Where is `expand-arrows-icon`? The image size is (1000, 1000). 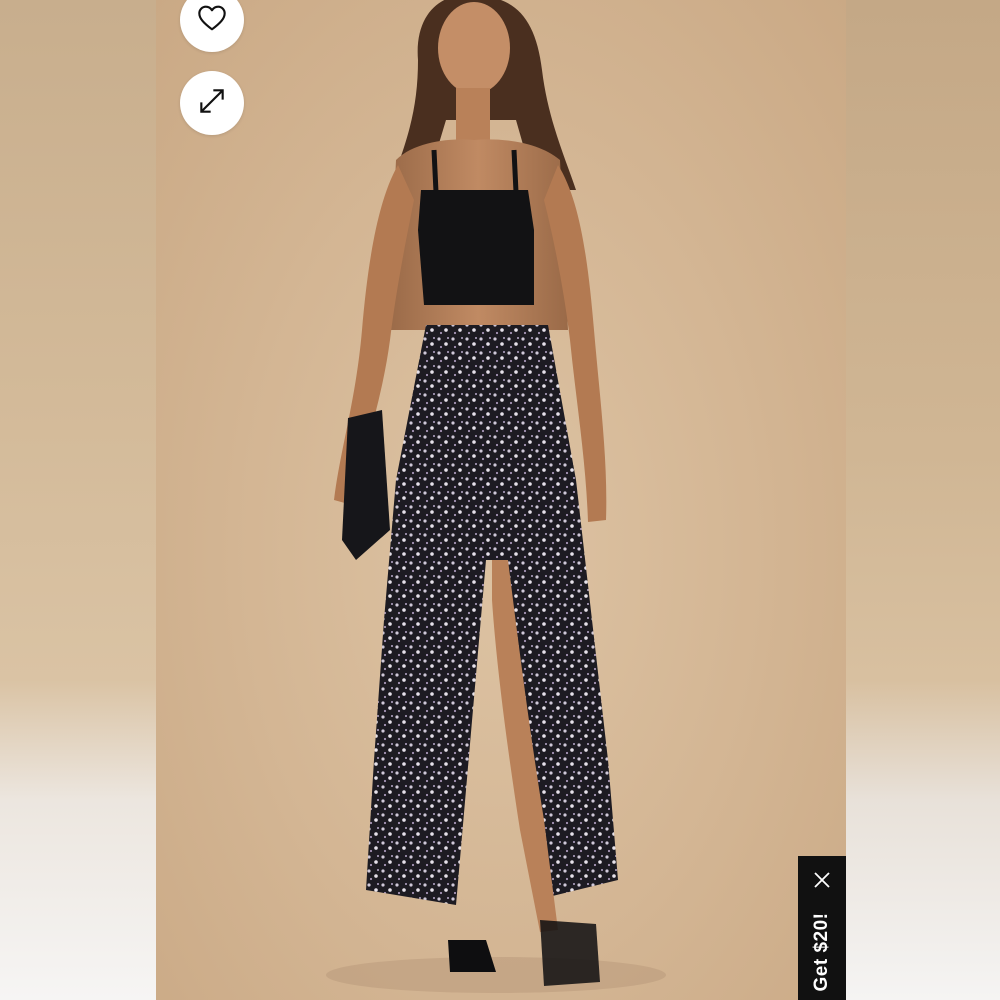 expand-arrows-icon is located at coordinates (212, 103).